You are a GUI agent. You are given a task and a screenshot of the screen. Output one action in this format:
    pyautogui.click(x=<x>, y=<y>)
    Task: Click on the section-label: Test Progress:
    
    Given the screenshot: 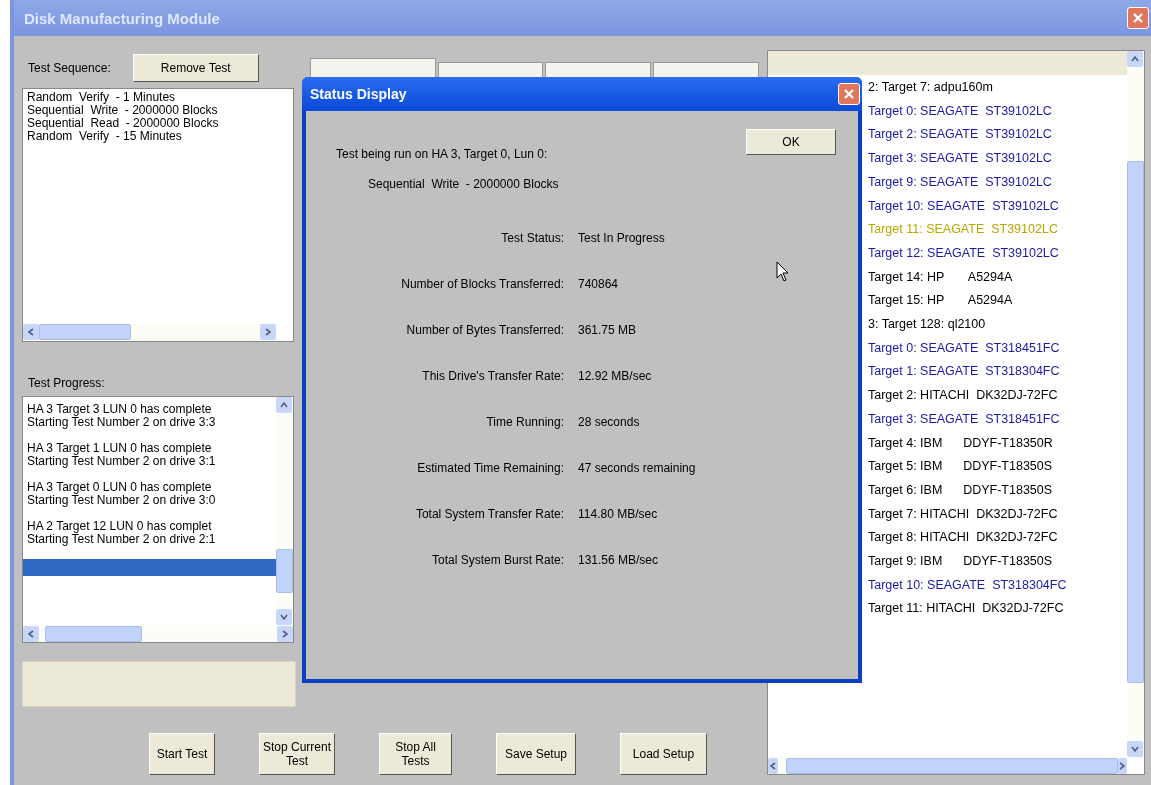 What is the action you would take?
    pyautogui.click(x=66, y=382)
    